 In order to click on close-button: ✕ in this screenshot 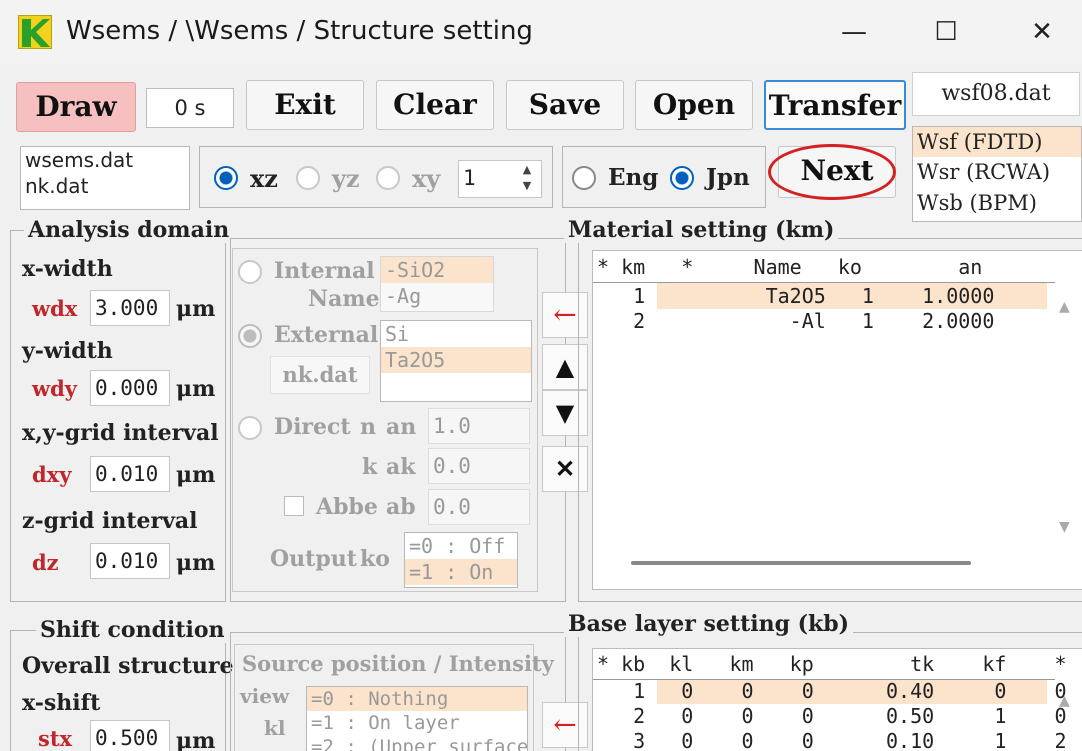, I will do `click(1042, 32)`.